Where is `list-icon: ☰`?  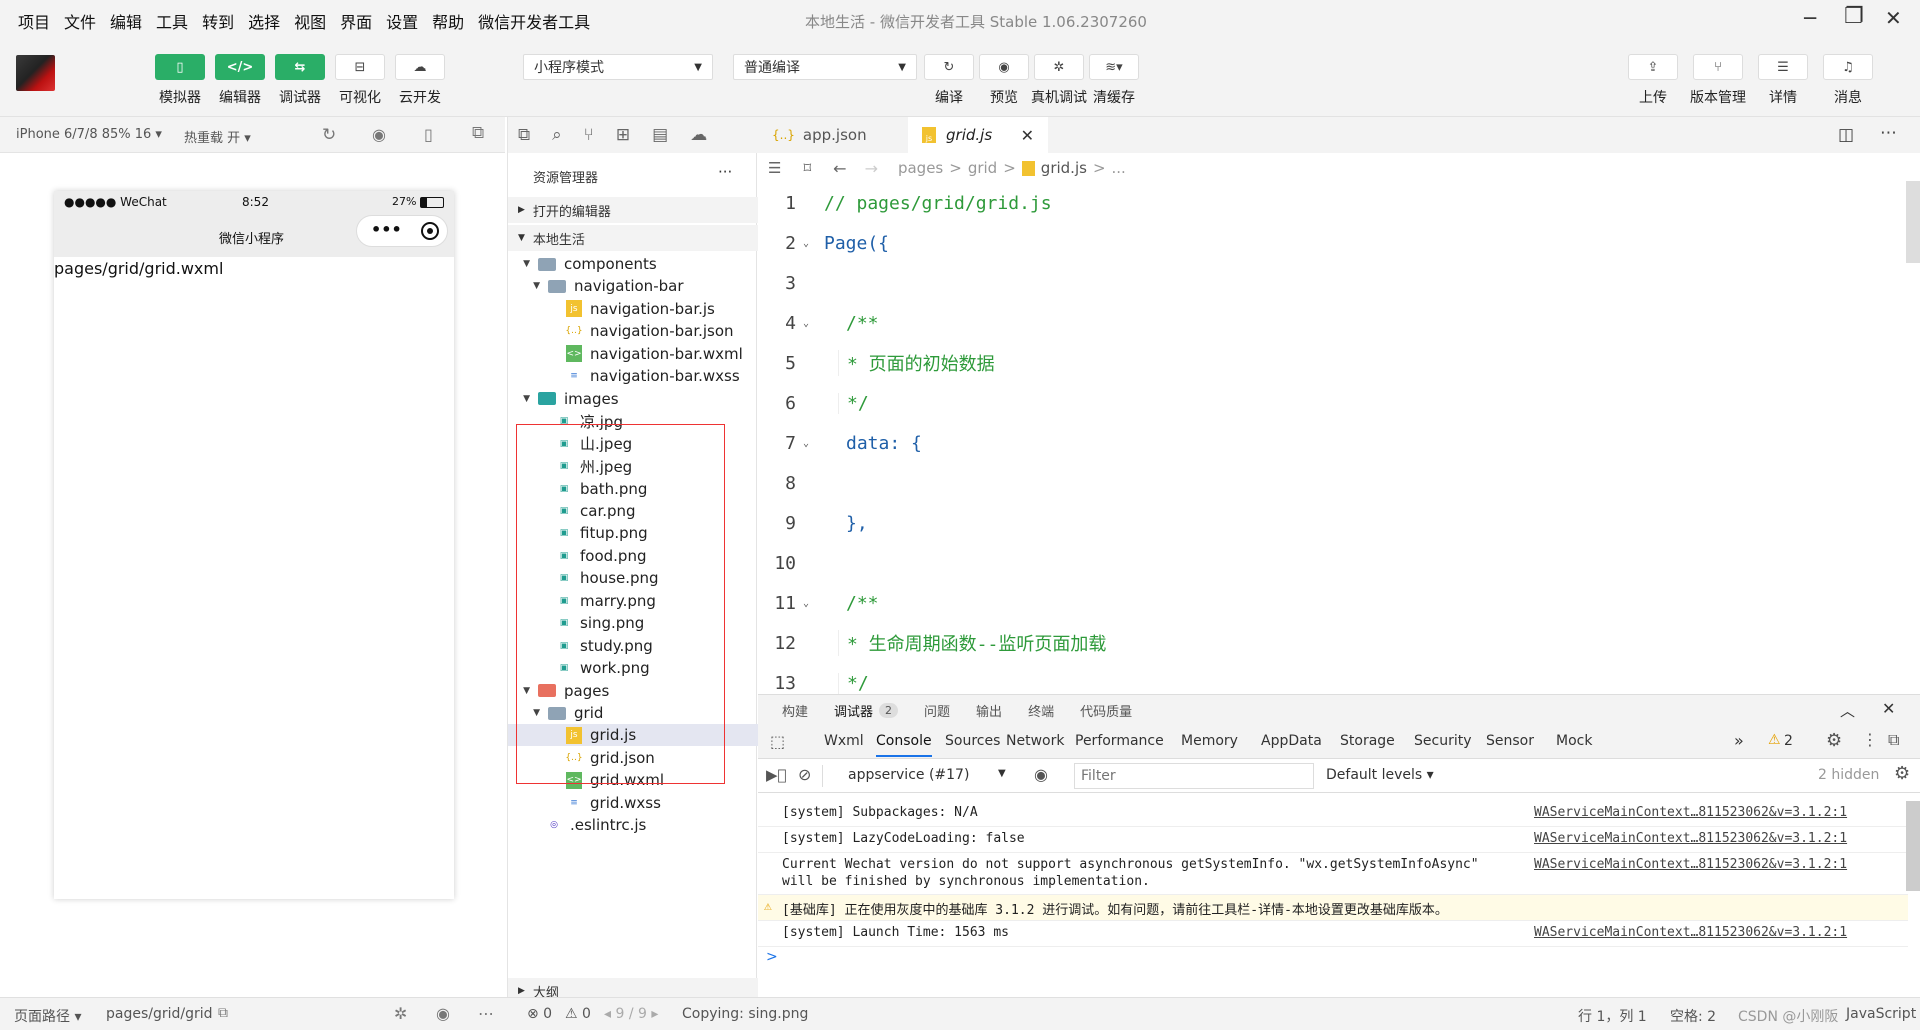 list-icon: ☰ is located at coordinates (774, 168).